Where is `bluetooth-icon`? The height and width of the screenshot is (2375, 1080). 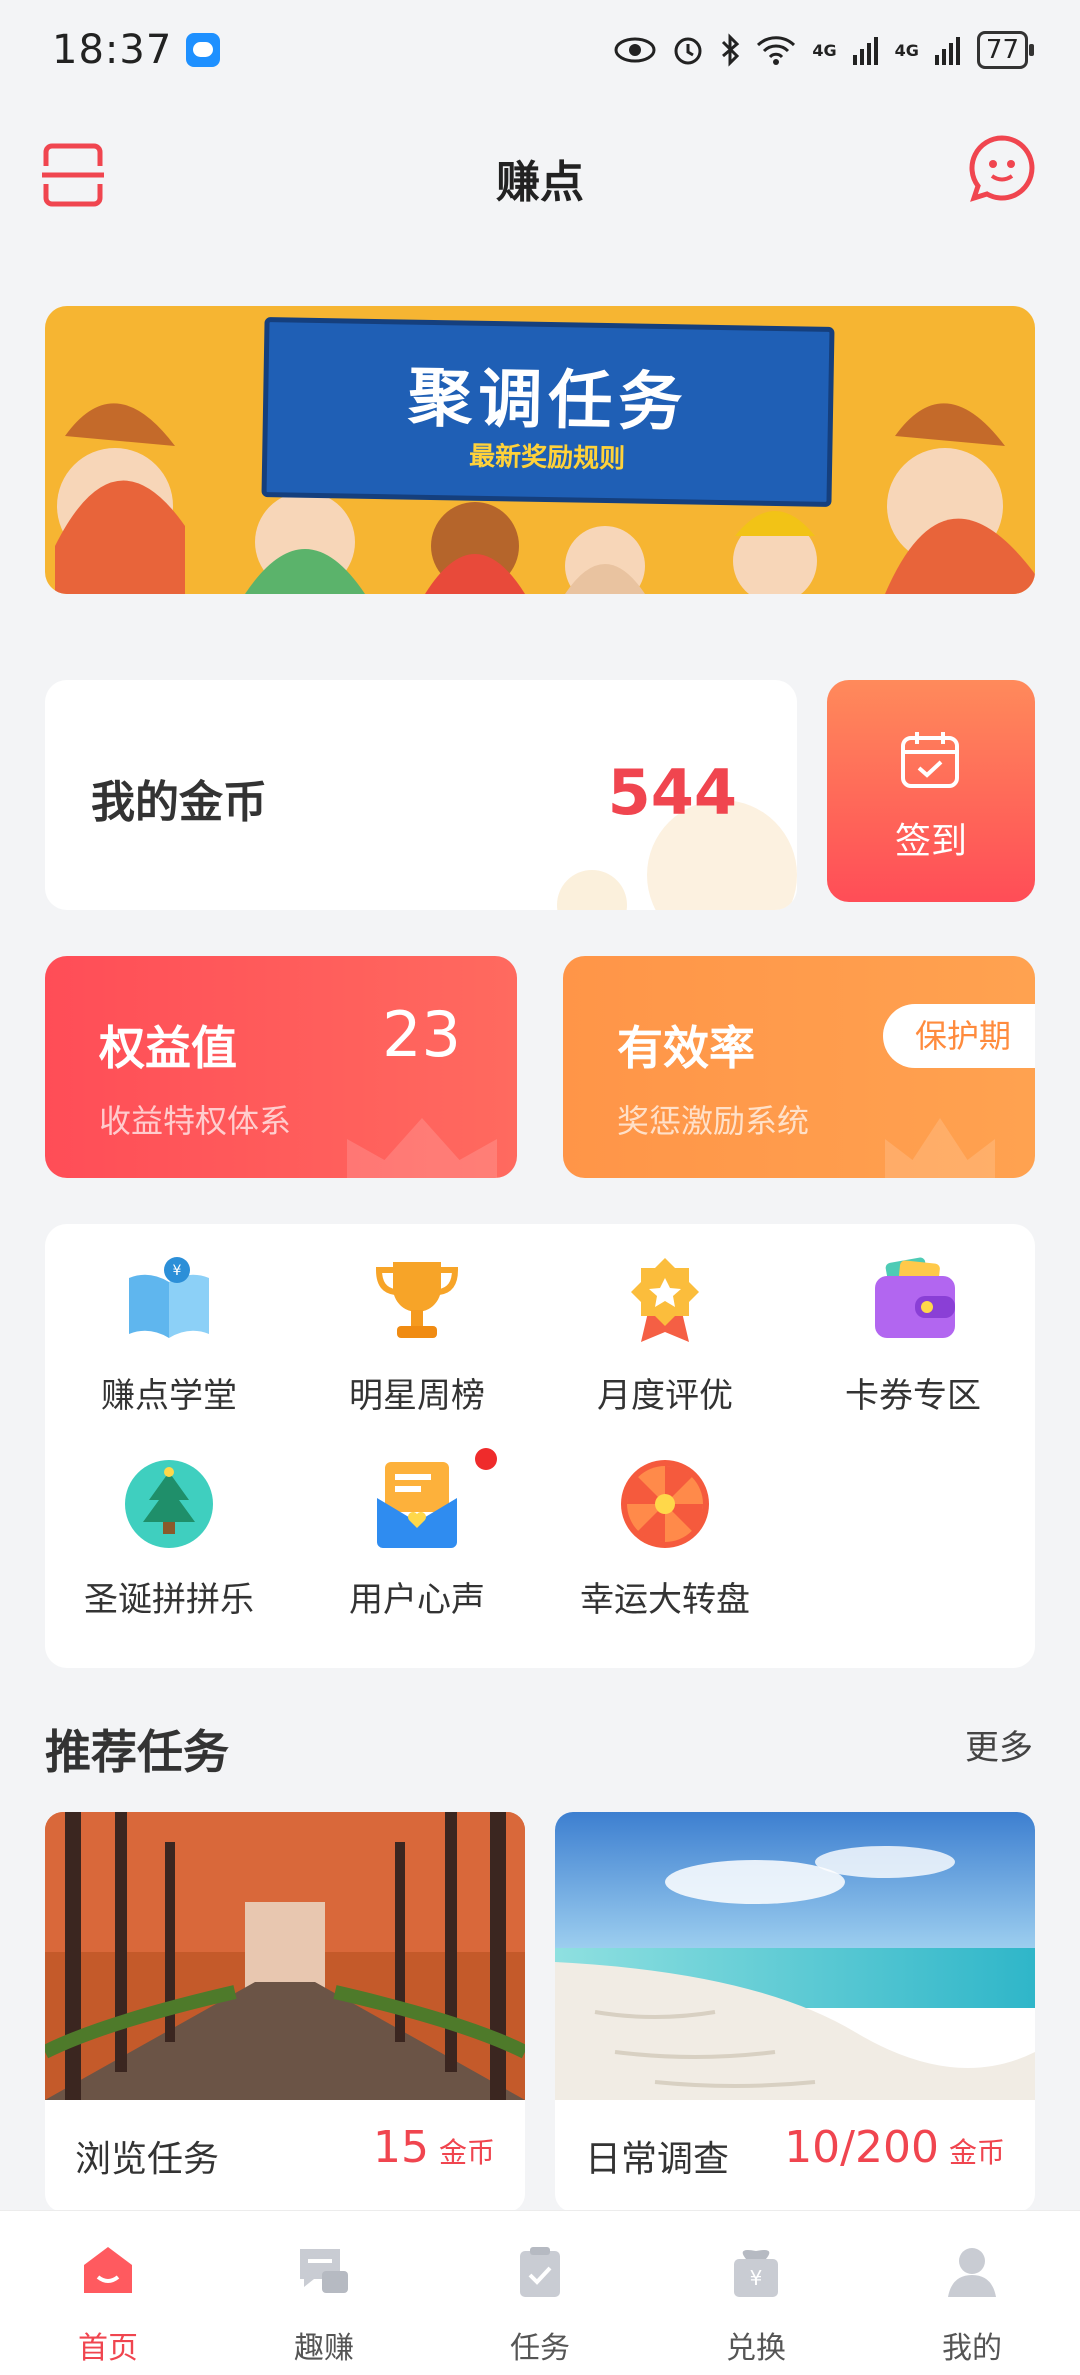
bluetooth-icon is located at coordinates (731, 50).